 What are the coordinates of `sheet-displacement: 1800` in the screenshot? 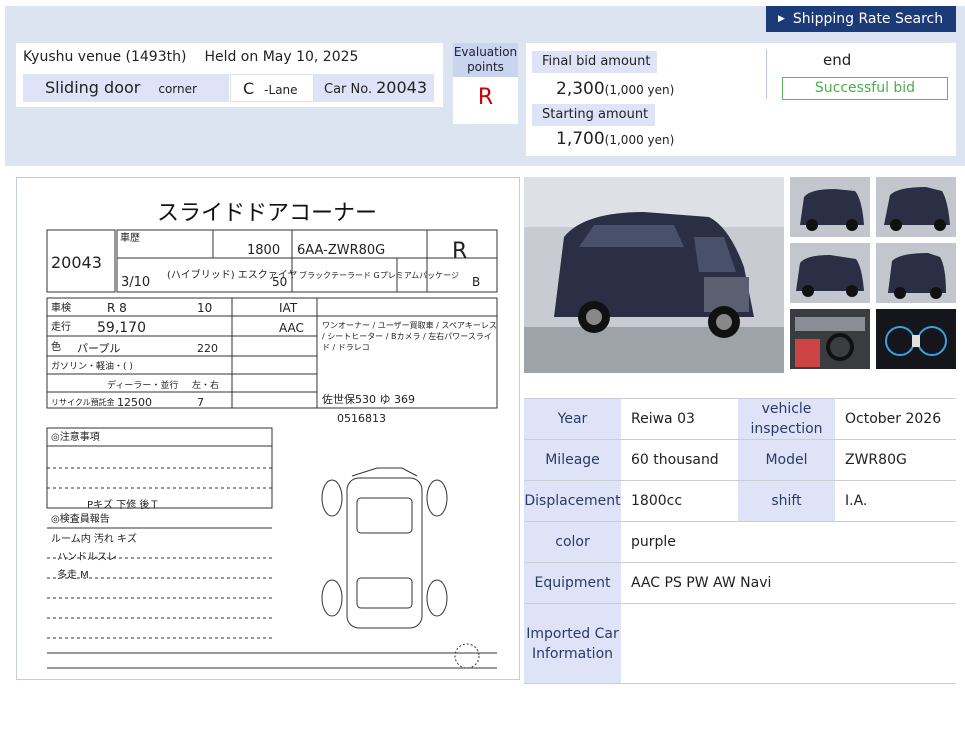 It's located at (263, 250).